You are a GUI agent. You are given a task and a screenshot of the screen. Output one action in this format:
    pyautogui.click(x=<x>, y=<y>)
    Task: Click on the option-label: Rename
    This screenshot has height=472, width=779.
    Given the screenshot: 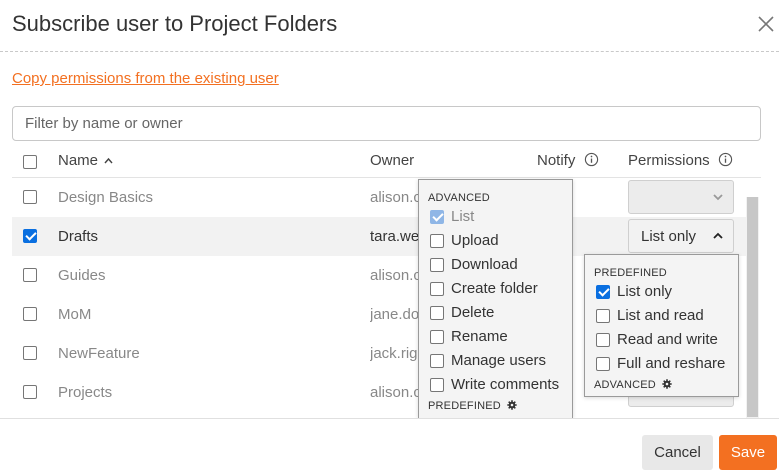 What is the action you would take?
    pyautogui.click(x=479, y=336)
    